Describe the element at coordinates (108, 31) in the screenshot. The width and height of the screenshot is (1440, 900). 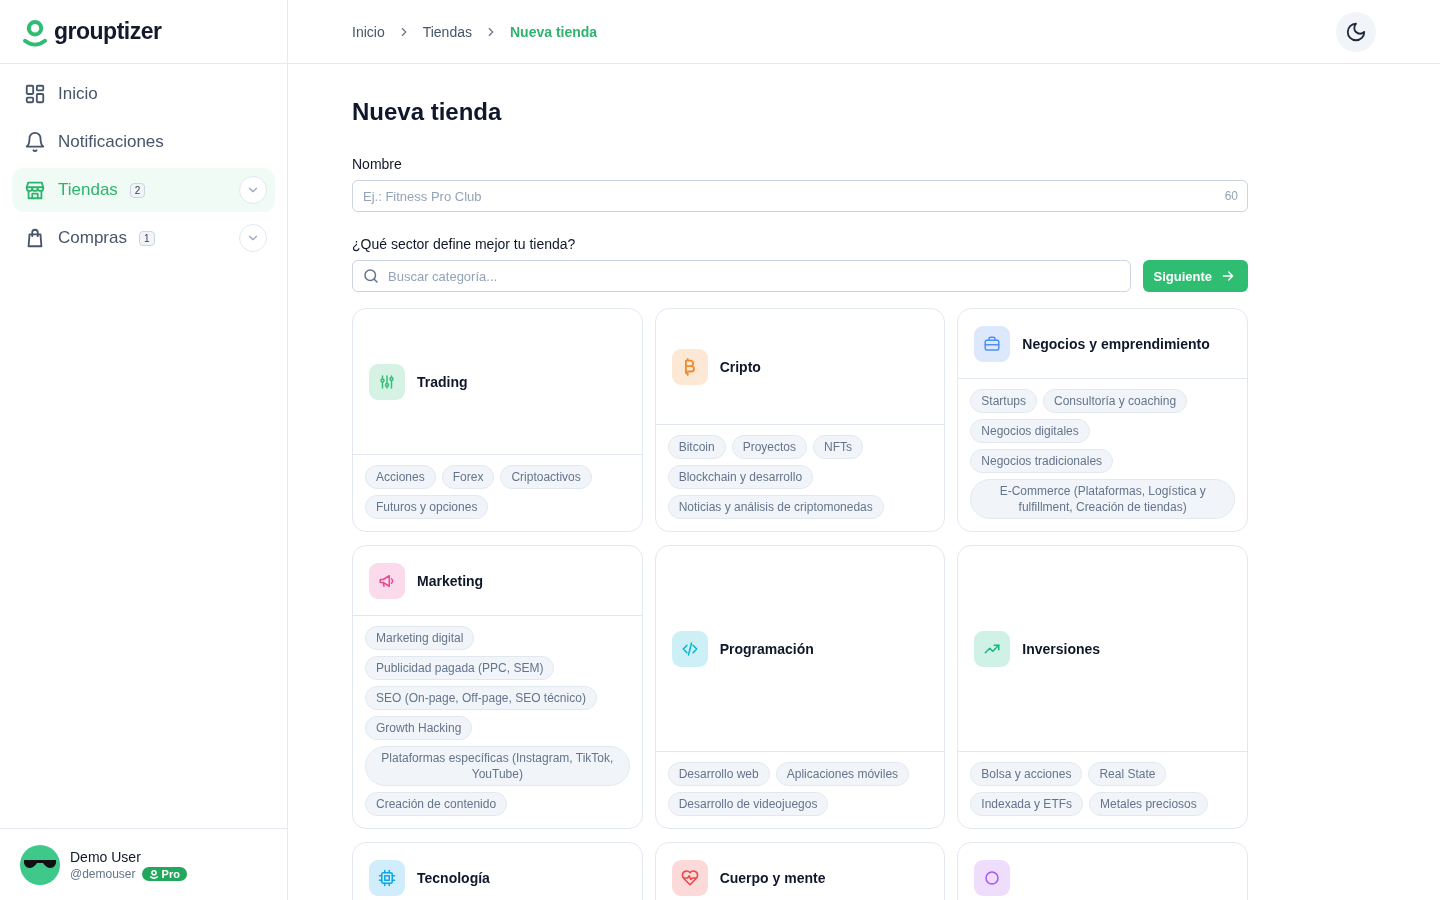
I see `brand-name: grouptizer` at that location.